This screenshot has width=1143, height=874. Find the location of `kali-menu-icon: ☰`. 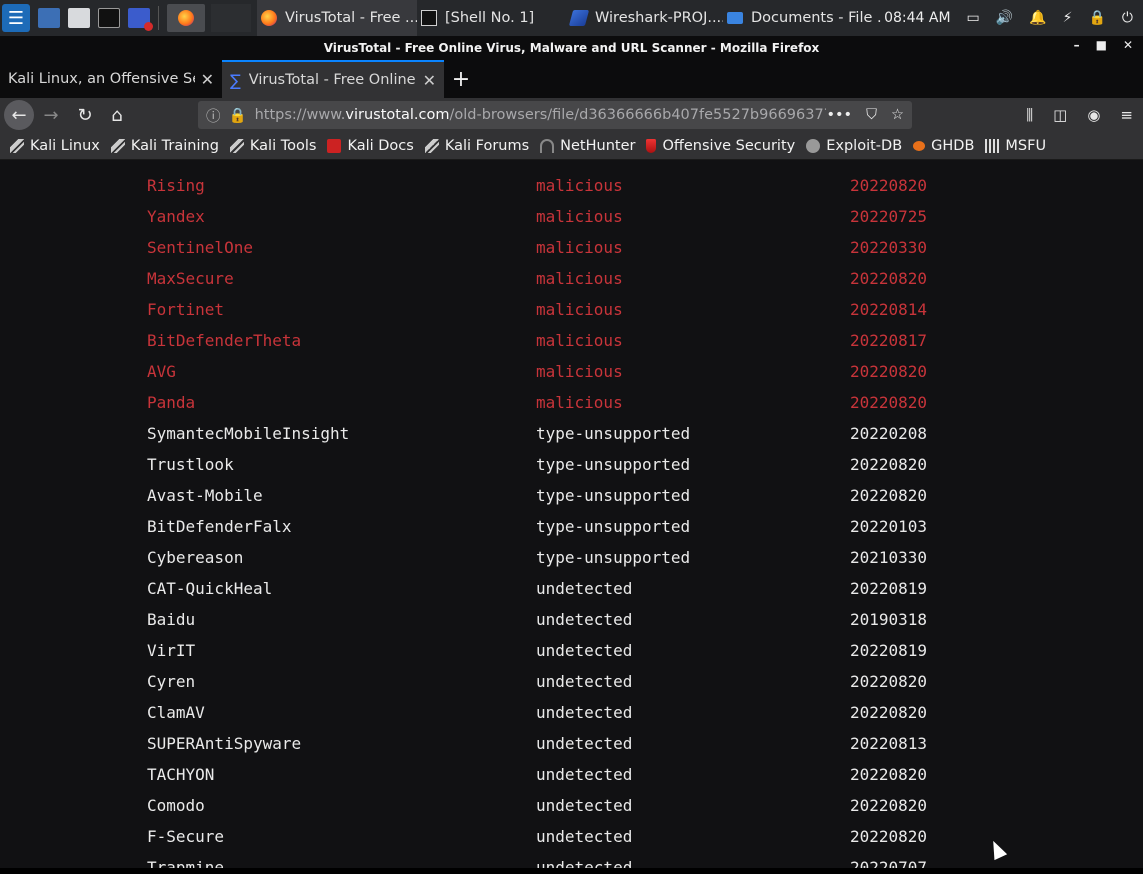

kali-menu-icon: ☰ is located at coordinates (16, 18).